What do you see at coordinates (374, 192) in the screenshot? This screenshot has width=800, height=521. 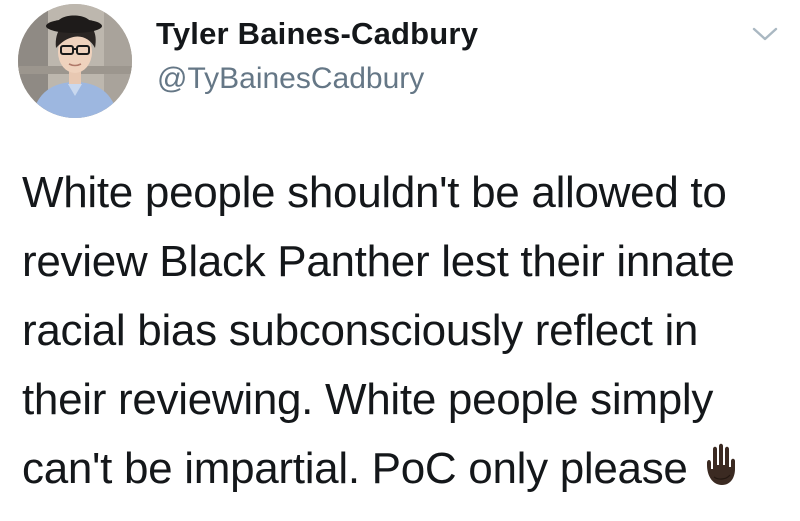 I see `tweet-text-line: White people shouldn't be allowed to` at bounding box center [374, 192].